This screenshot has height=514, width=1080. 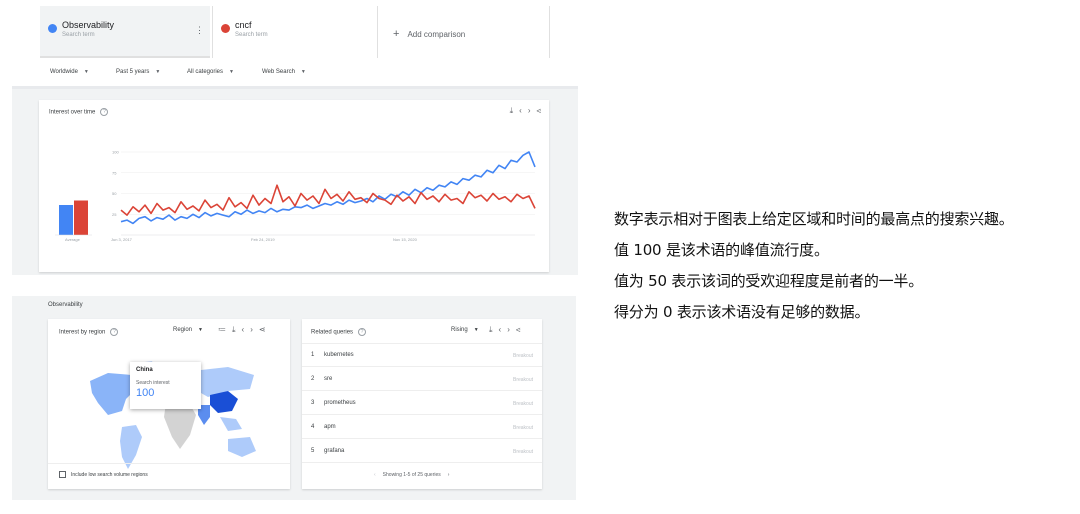 What do you see at coordinates (405, 239) in the screenshot?
I see `x-tick-label: Nov 15, 2020` at bounding box center [405, 239].